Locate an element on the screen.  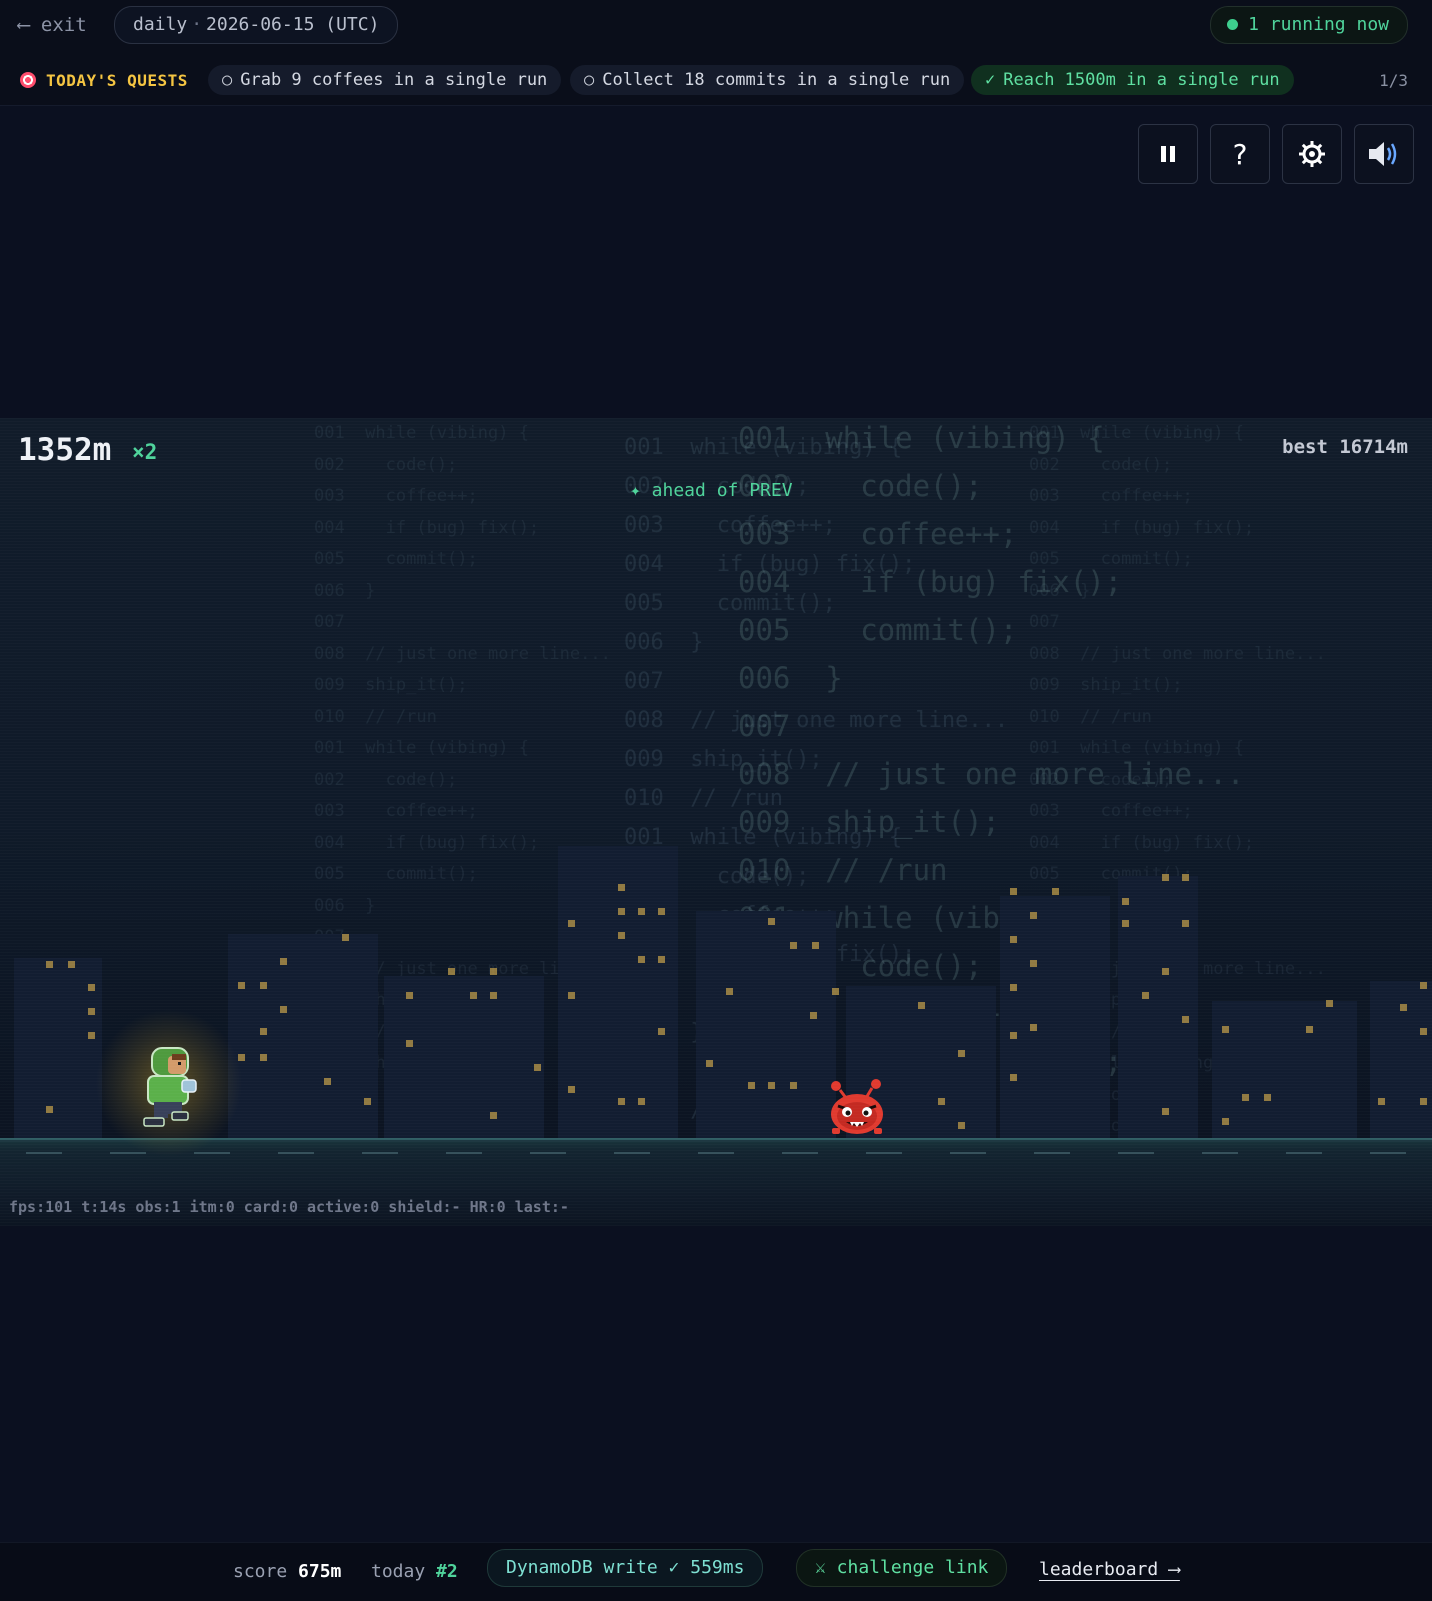
distance-counter: 1352m is located at coordinates (65, 450).